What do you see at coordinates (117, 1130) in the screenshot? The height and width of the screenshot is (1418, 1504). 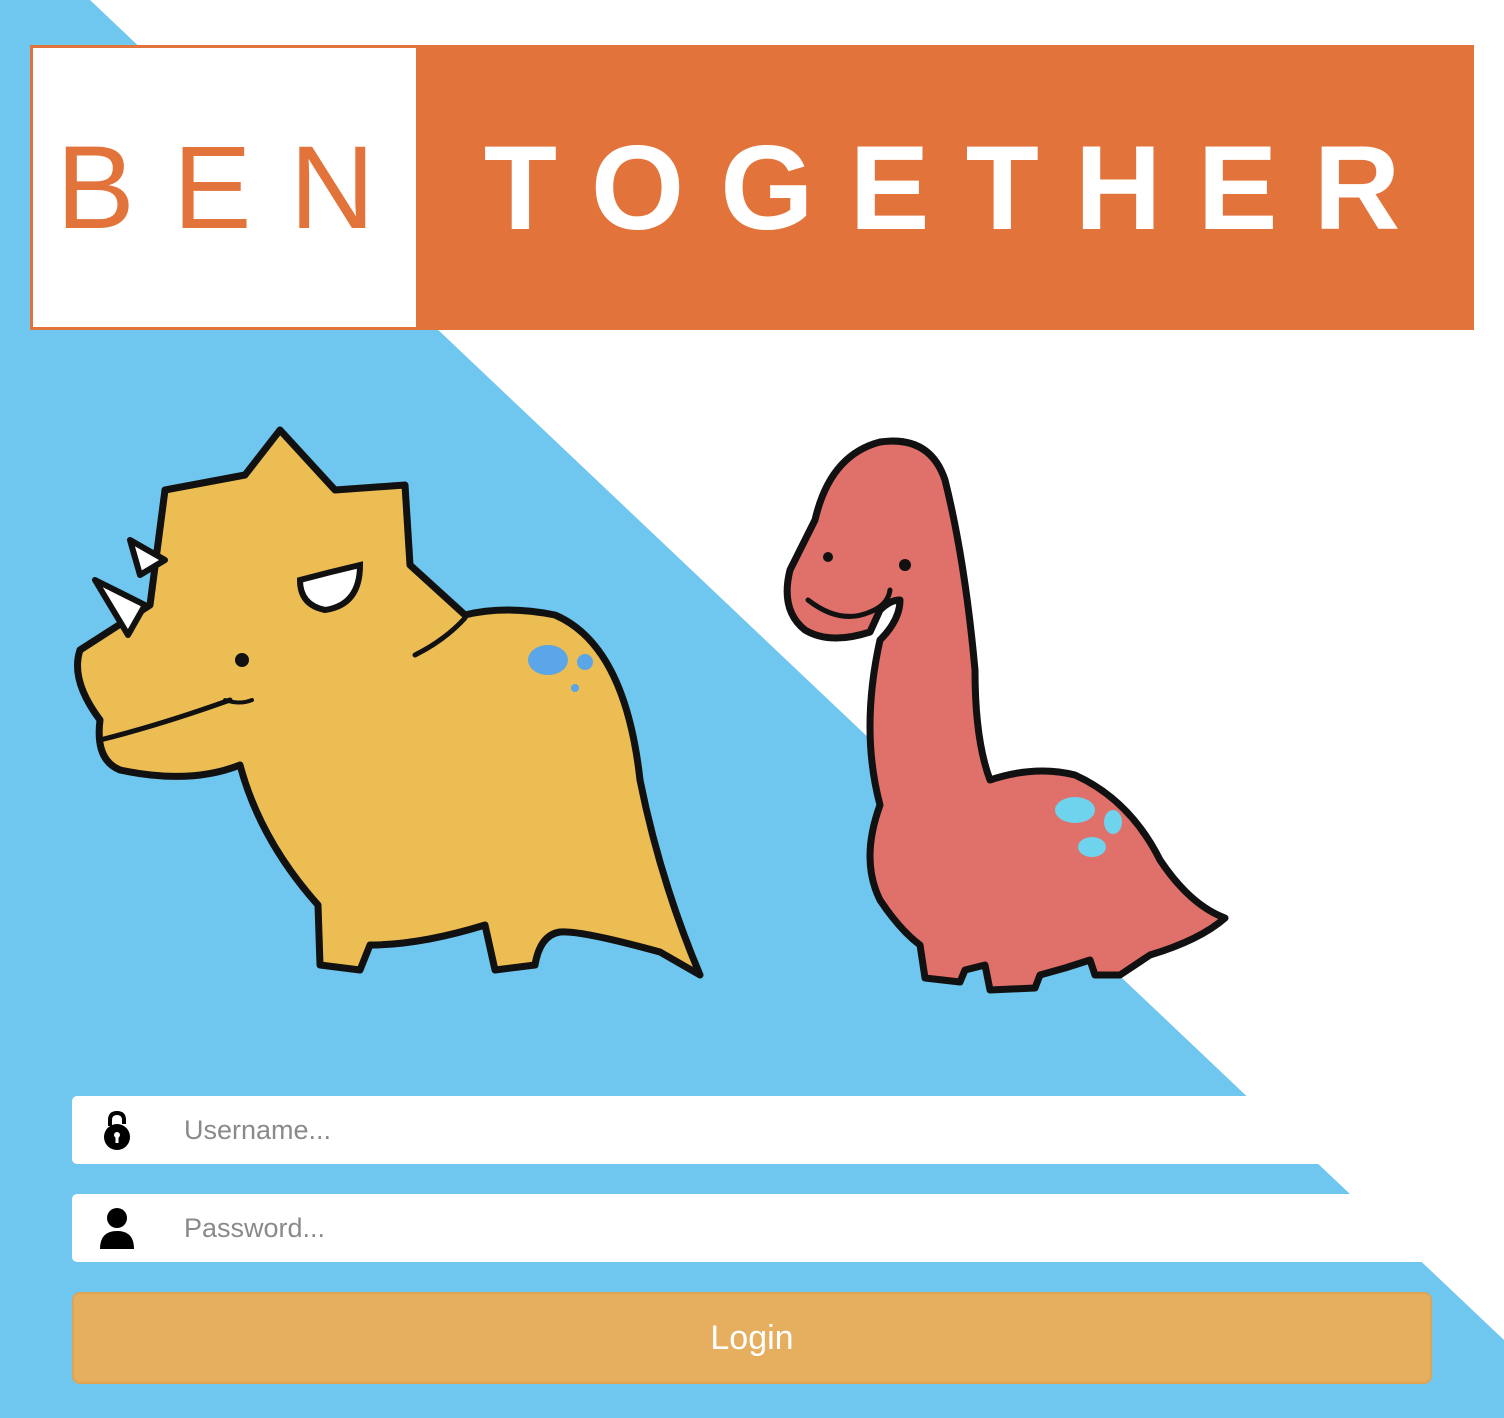 I see `lock-icon` at bounding box center [117, 1130].